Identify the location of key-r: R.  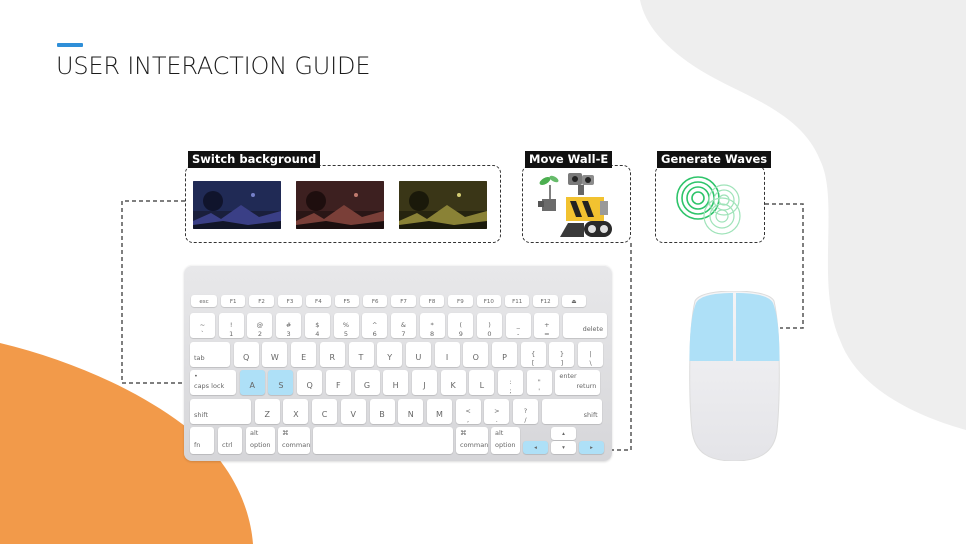
(332, 354).